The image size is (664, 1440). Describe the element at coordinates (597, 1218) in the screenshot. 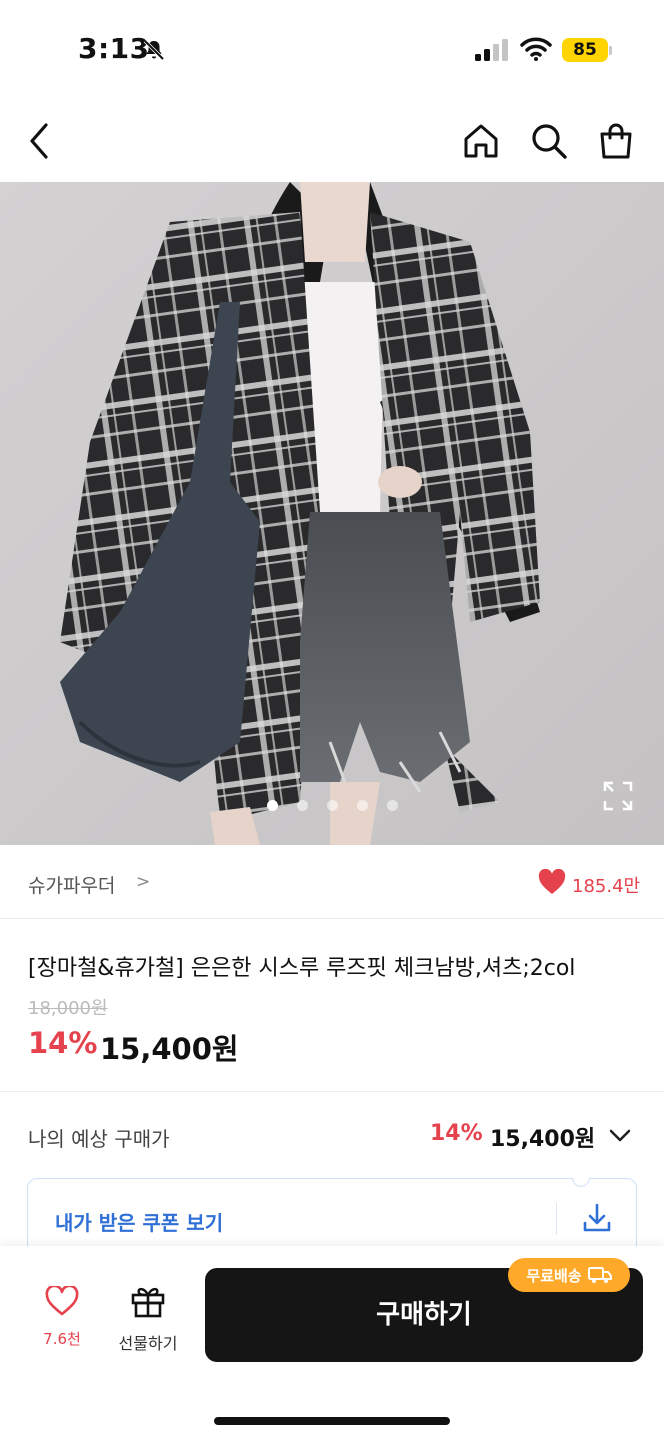

I see `download-icon` at that location.